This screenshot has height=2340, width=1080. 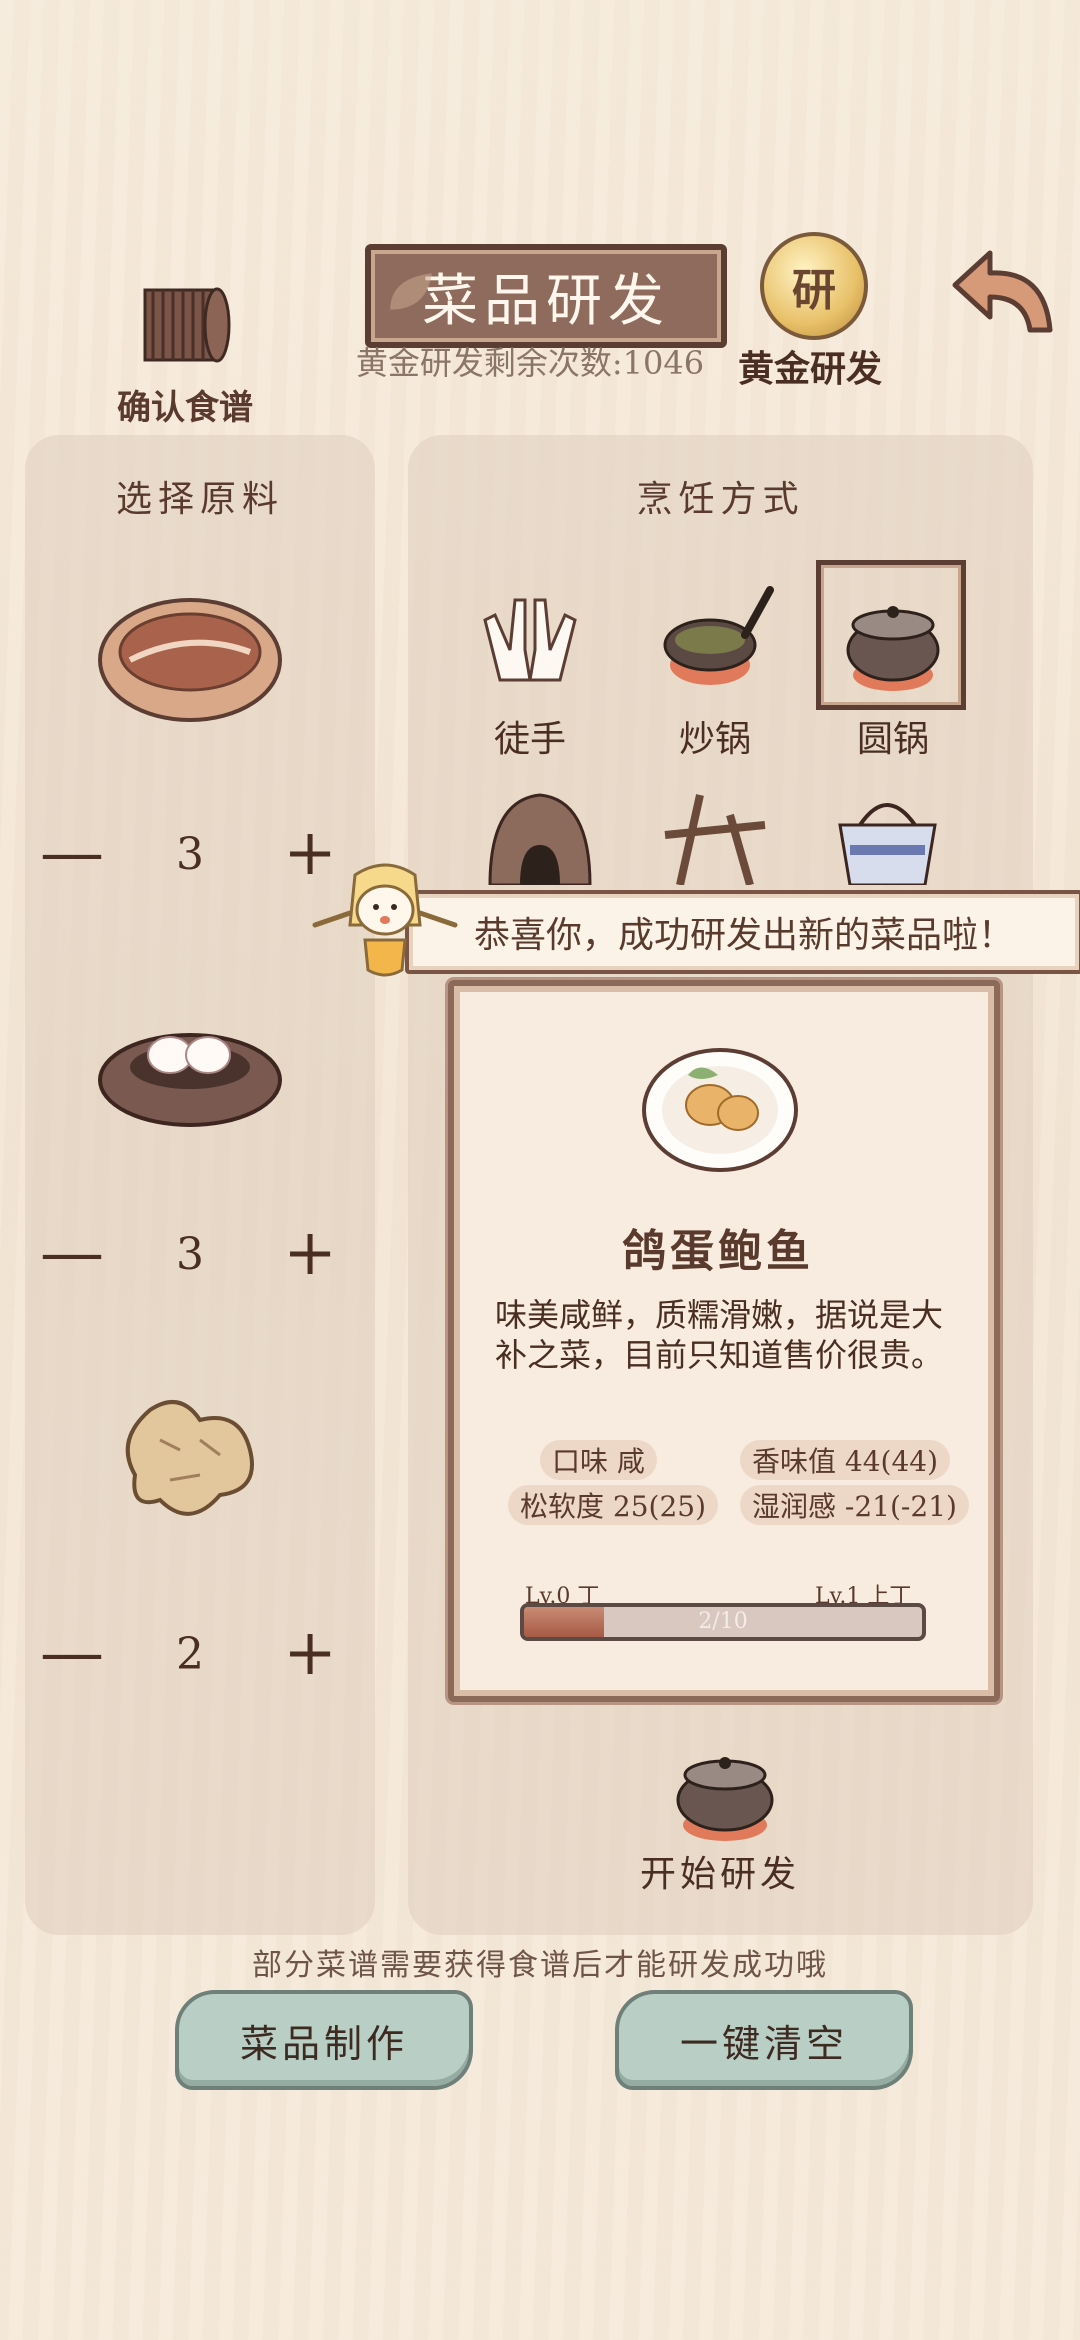 I want to click on cook-method-wok: 炒锅, so click(x=715, y=670).